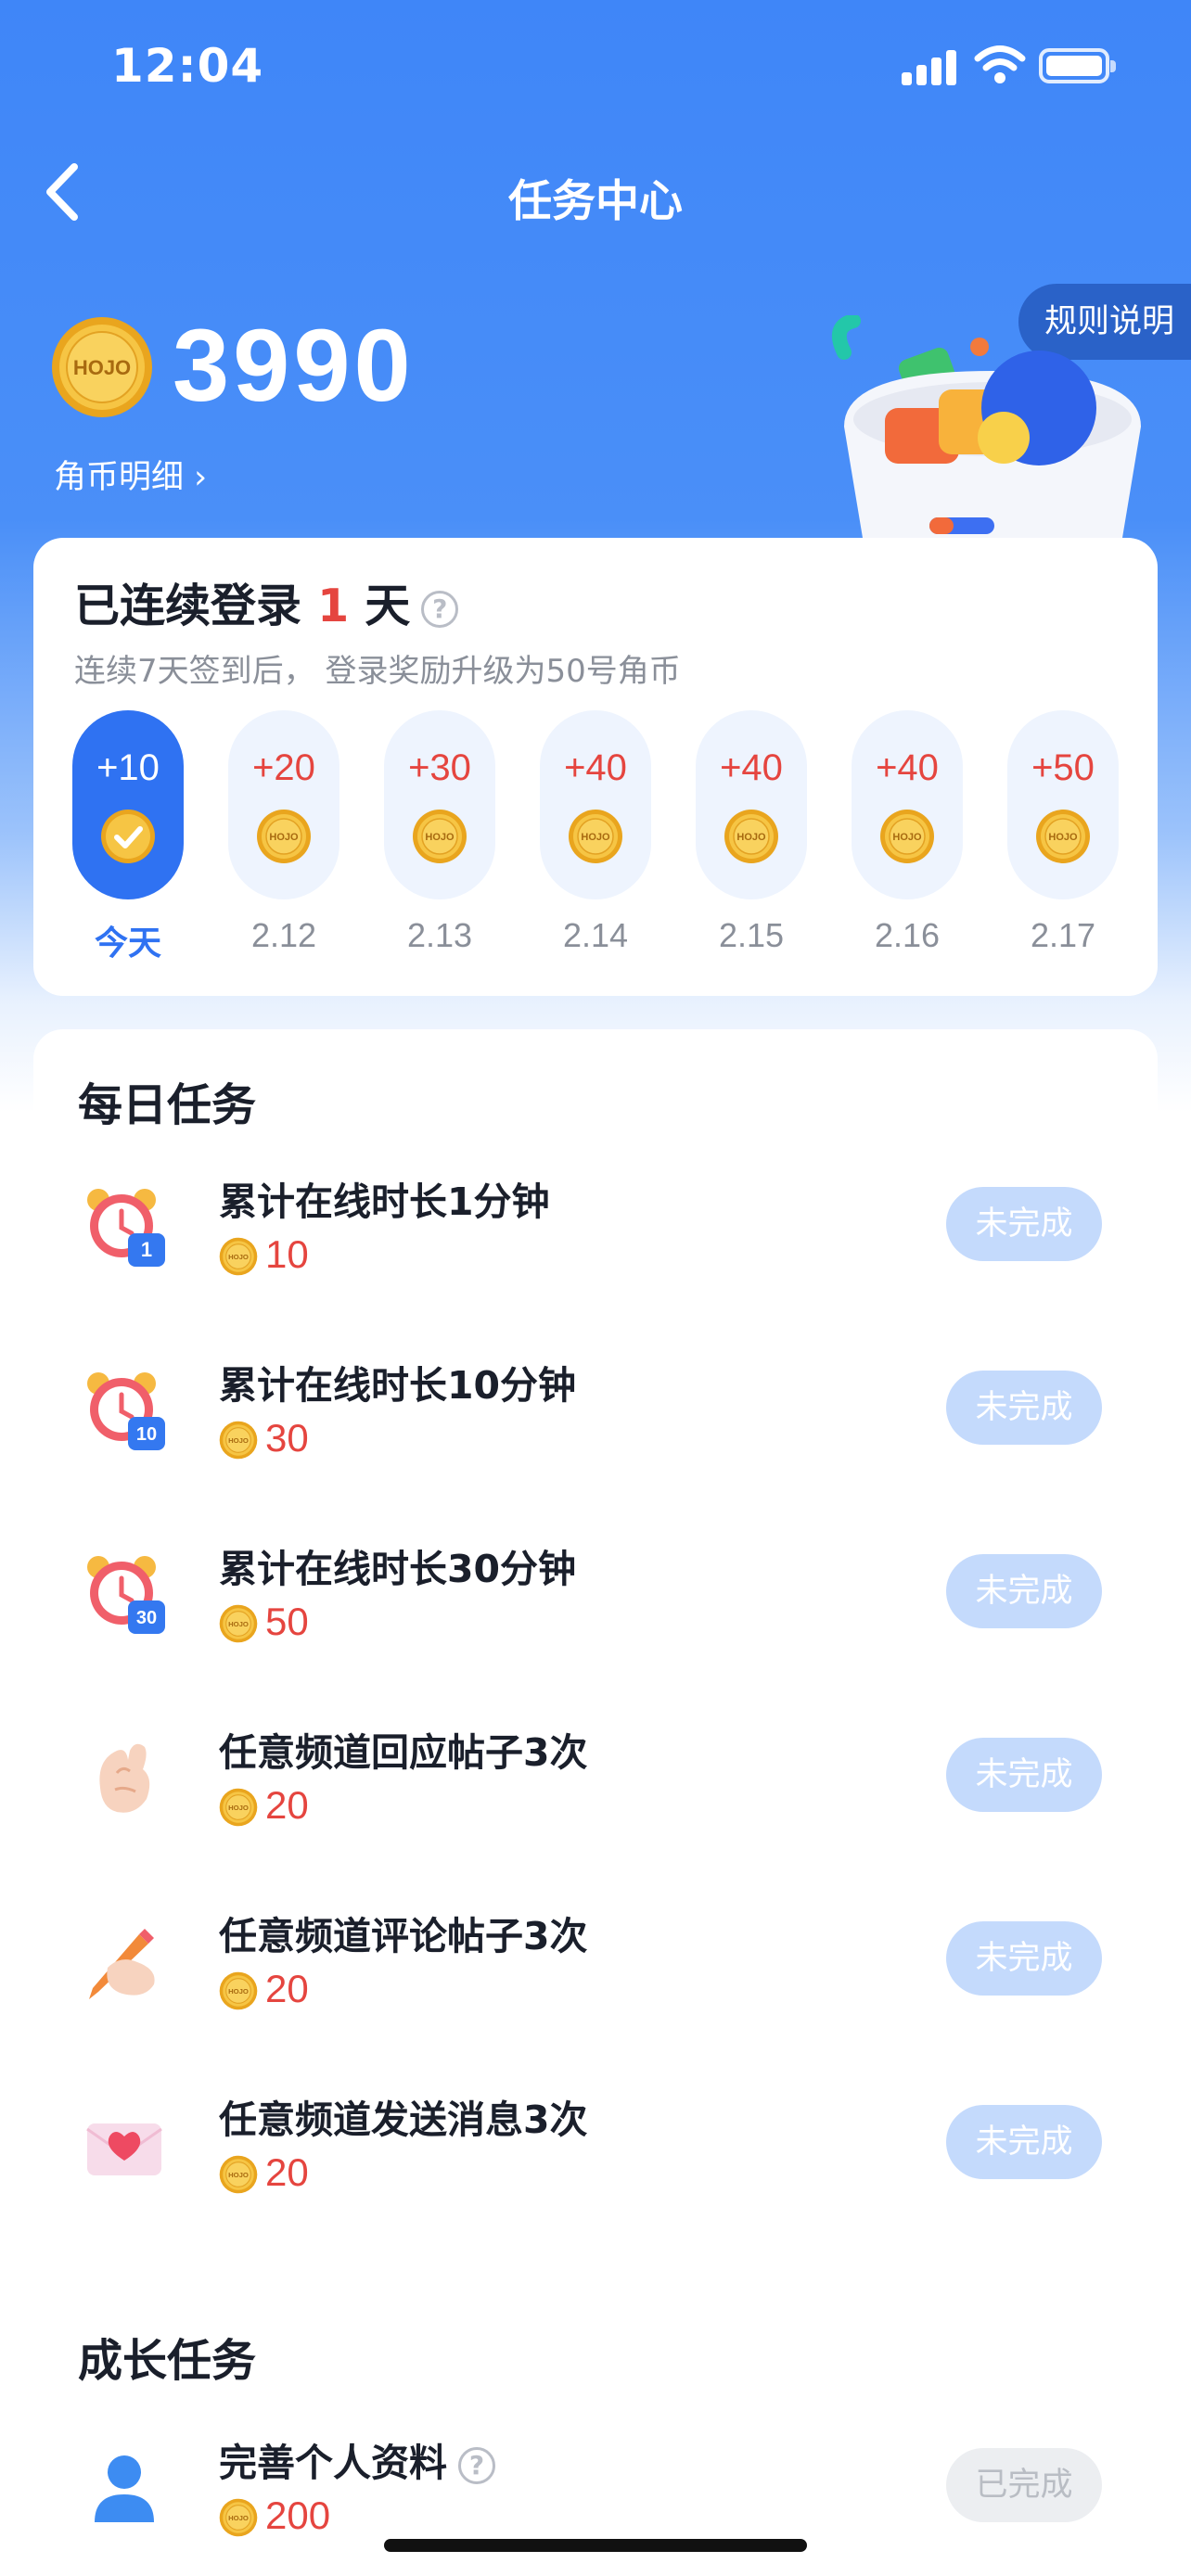 The height and width of the screenshot is (2576, 1191). I want to click on signin-day-pill: +50 HOJO, so click(1063, 804).